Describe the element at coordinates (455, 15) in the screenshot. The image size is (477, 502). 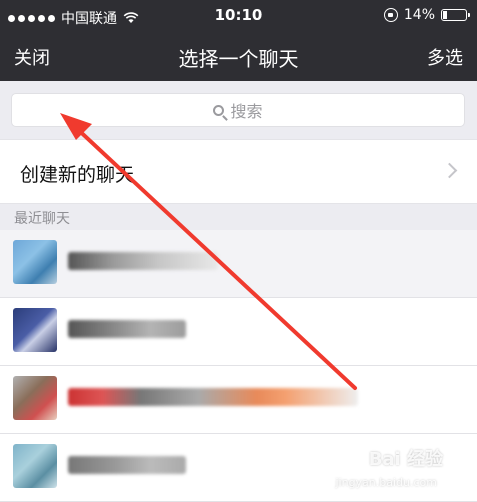
I see `battery-icon` at that location.